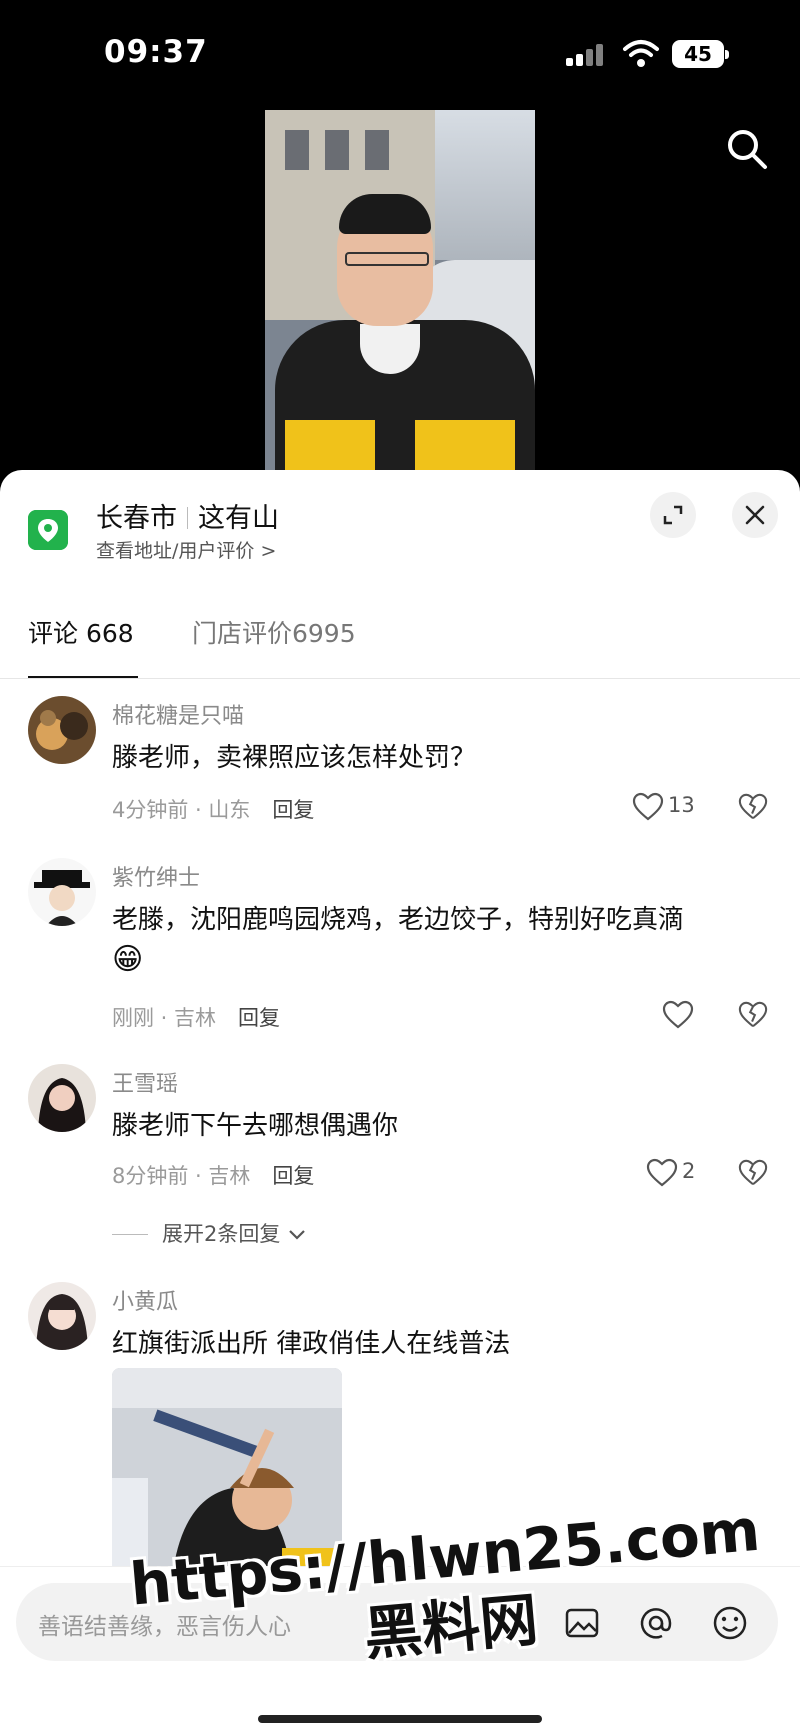 This screenshot has height=1736, width=800. Describe the element at coordinates (400, 295) in the screenshot. I see `video-player` at that location.